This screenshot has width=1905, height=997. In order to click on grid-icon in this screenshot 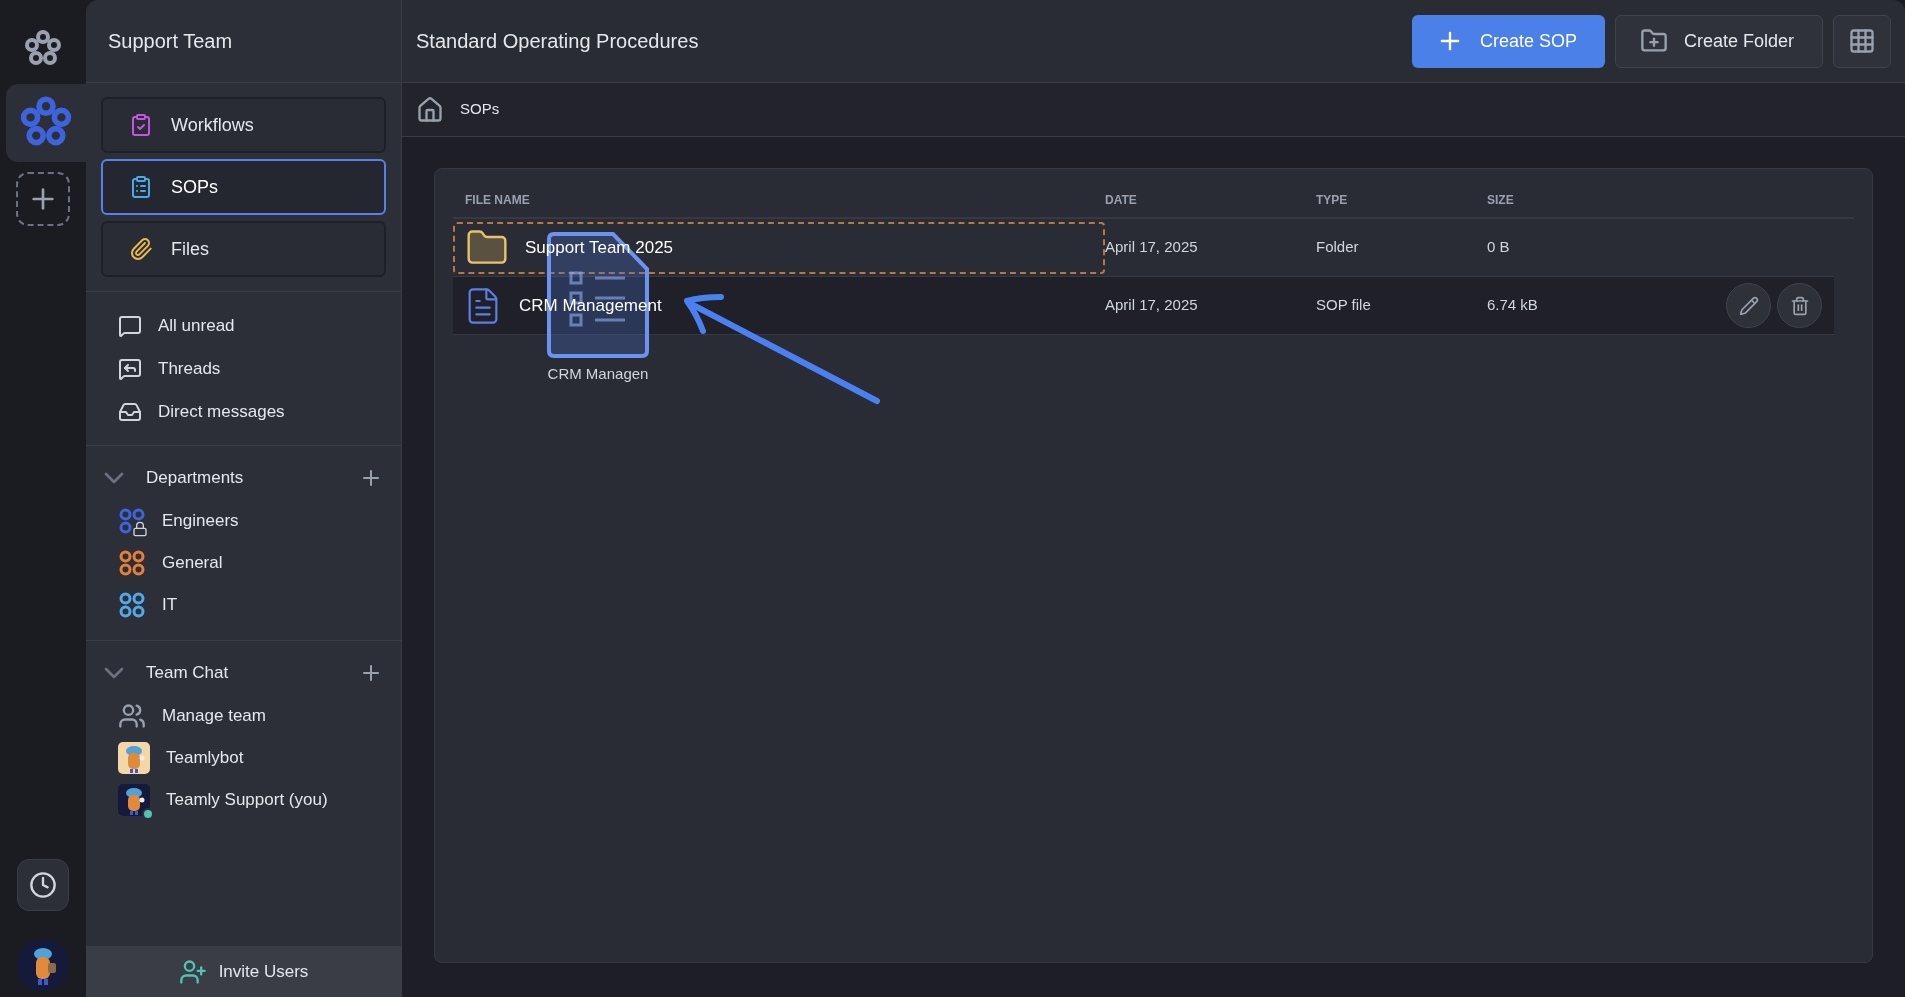, I will do `click(1862, 41)`.